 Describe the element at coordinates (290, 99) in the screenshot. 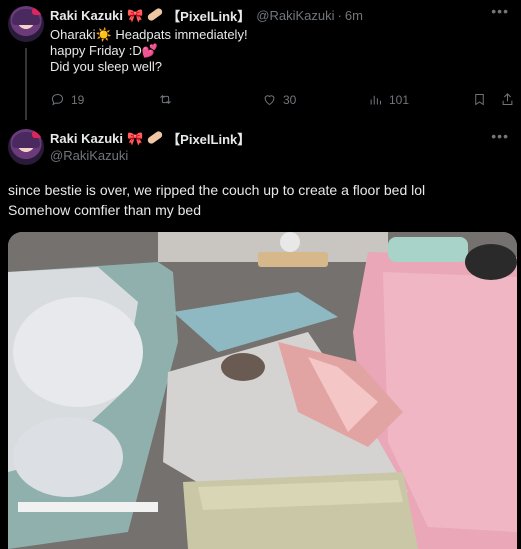

I see `like-count: 30` at that location.